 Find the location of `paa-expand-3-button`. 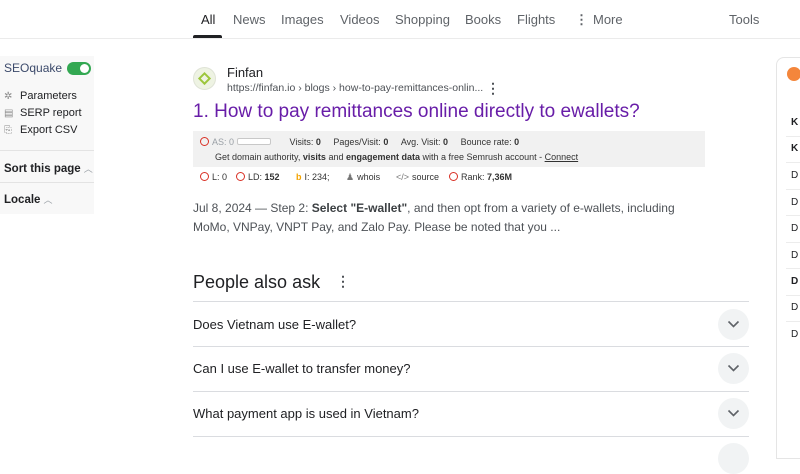

paa-expand-3-button is located at coordinates (733, 413).